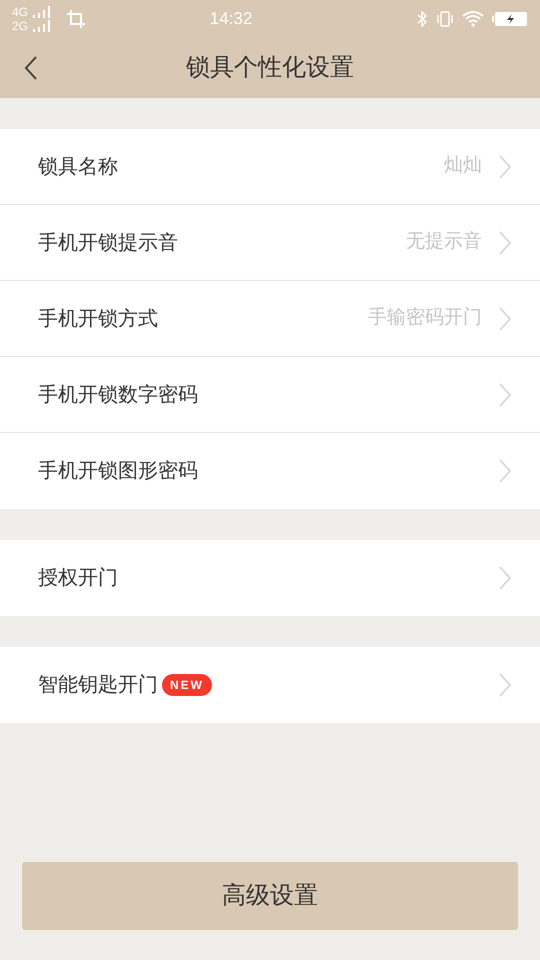 The width and height of the screenshot is (540, 960). Describe the element at coordinates (78, 578) in the screenshot. I see `row-label: 授权开门` at that location.